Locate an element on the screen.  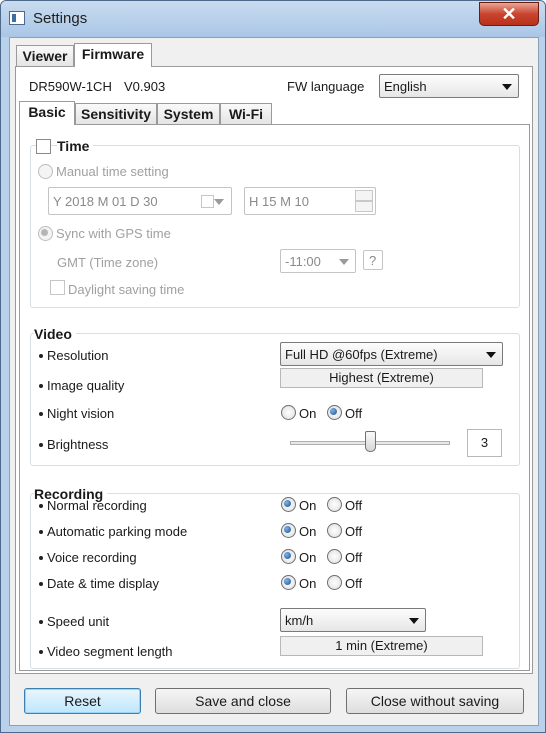
time-checkbox is located at coordinates (43, 146).